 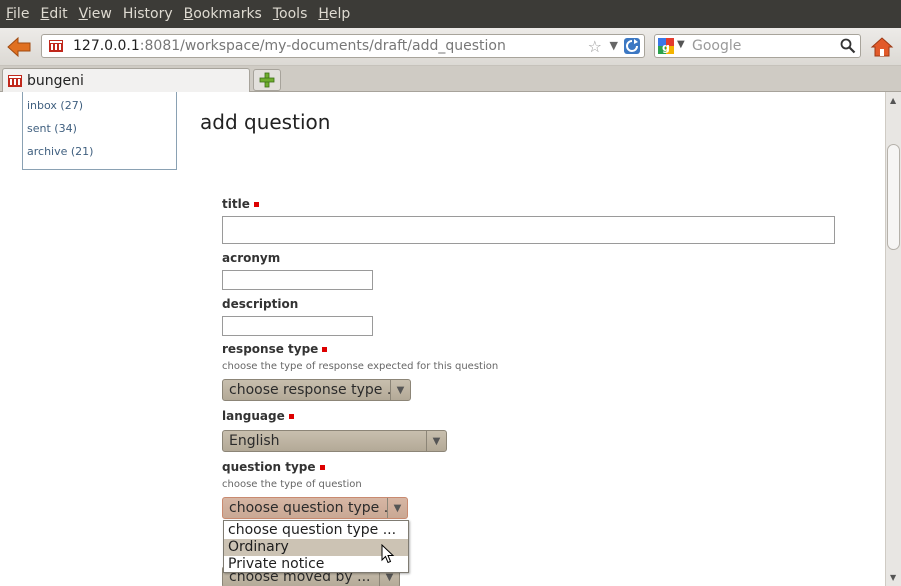 I want to click on language-field-label: language, so click(x=258, y=416).